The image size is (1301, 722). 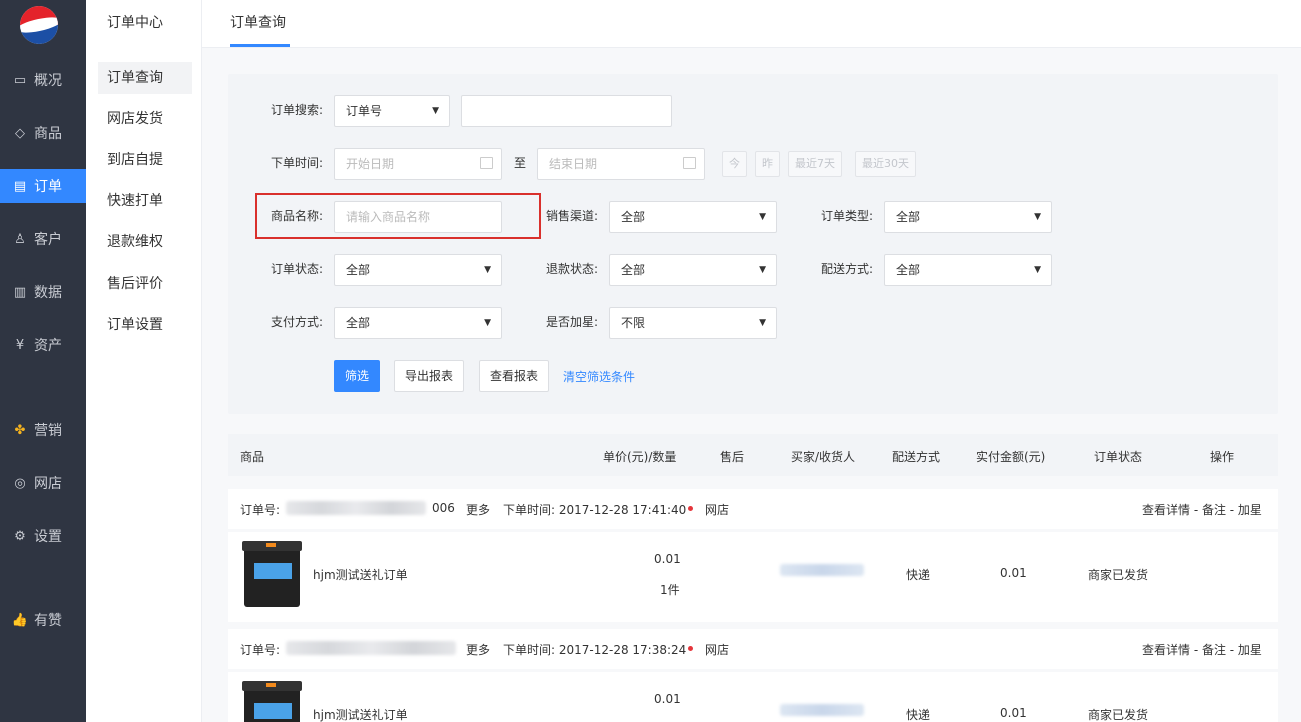 What do you see at coordinates (968, 217) in the screenshot?
I see `order-type-select: 全部 ▼` at bounding box center [968, 217].